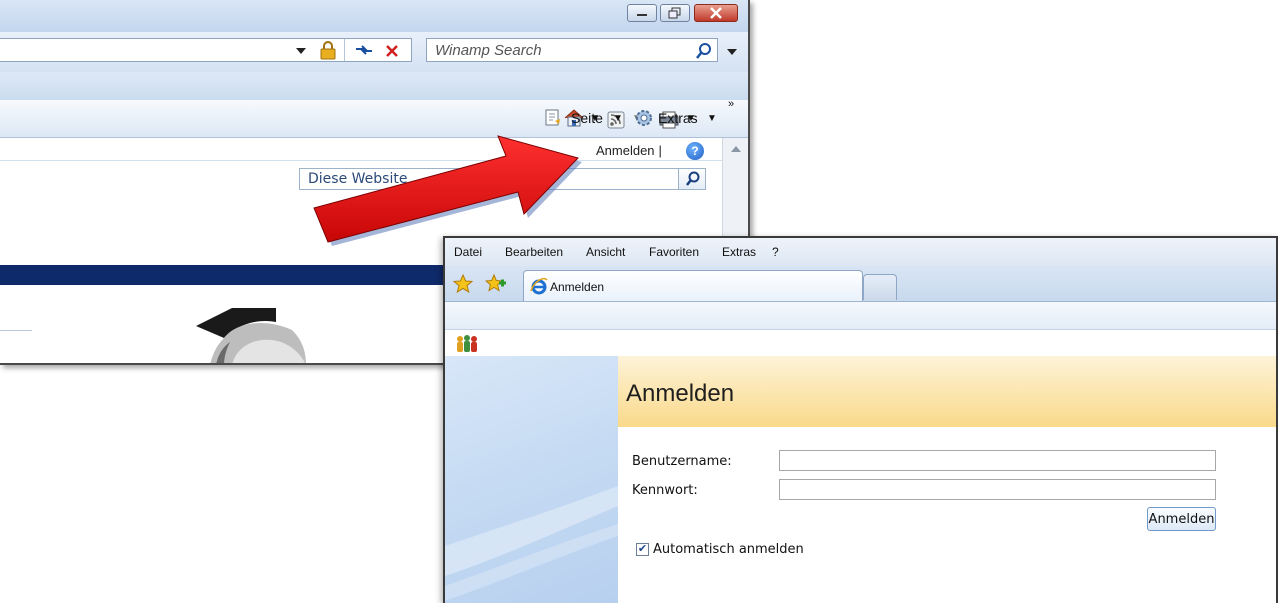 This screenshot has height=603, width=1278. I want to click on minimize-button, so click(642, 13).